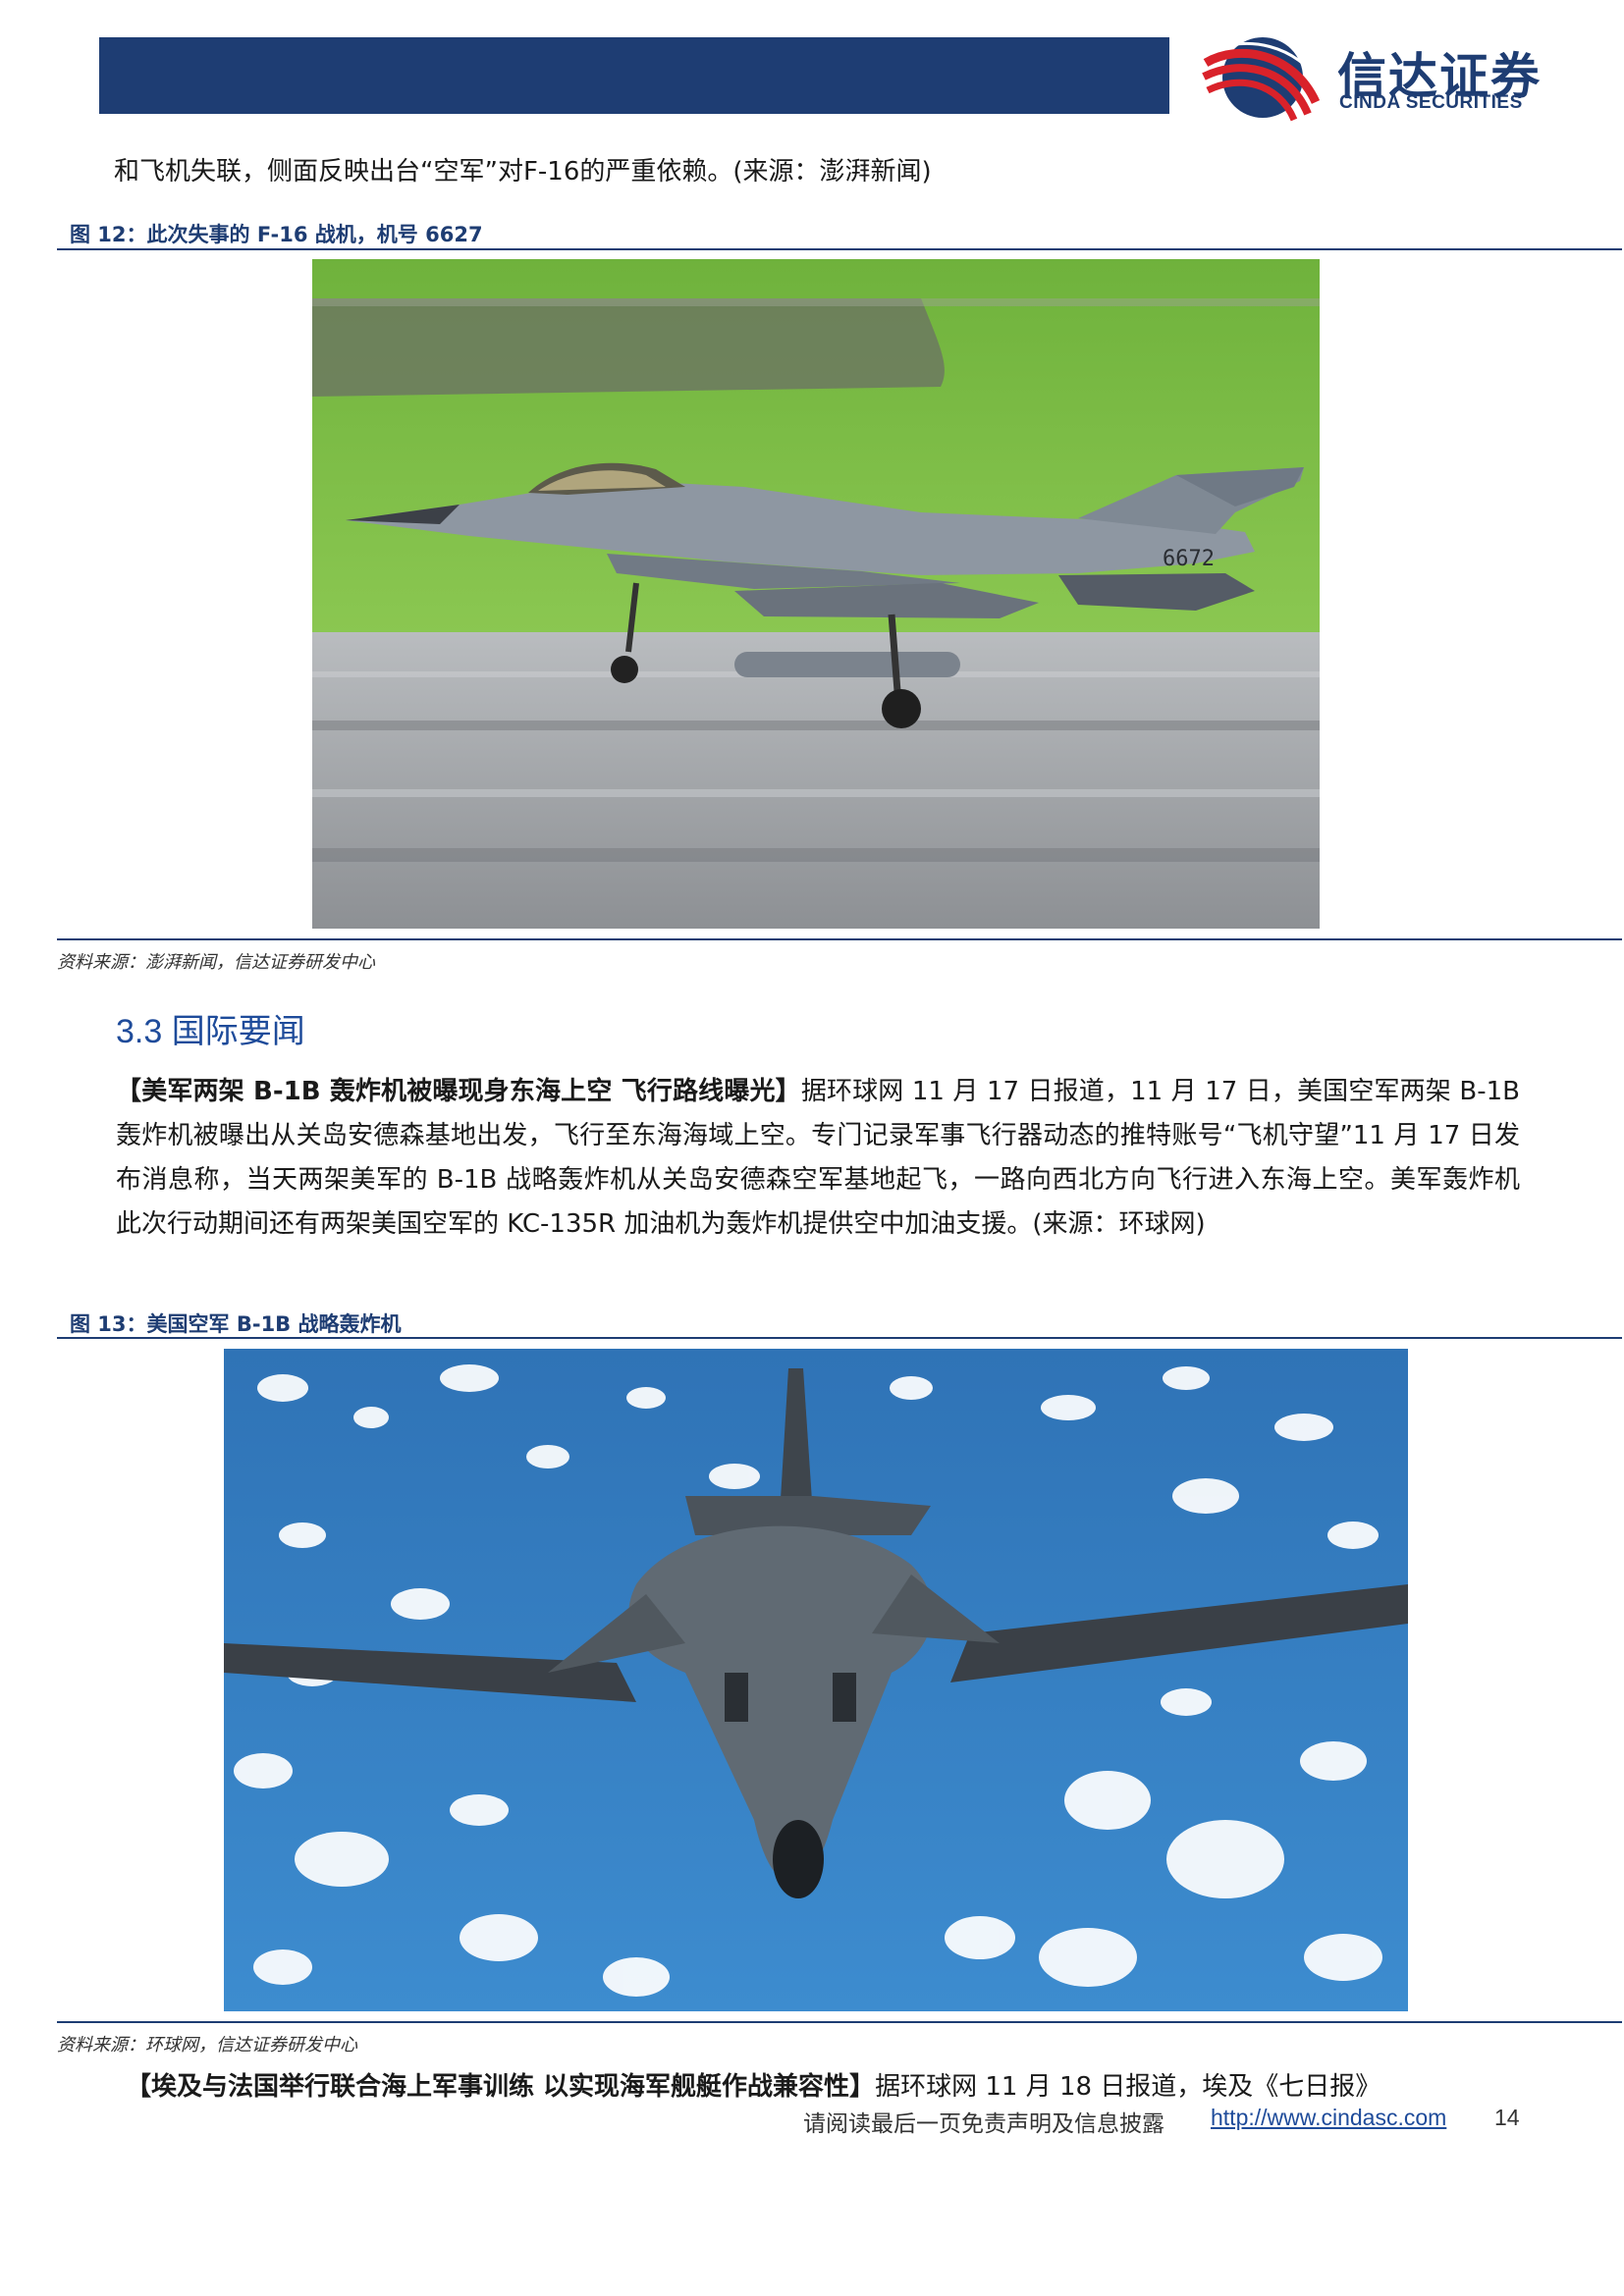  What do you see at coordinates (1128, 2087) in the screenshot?
I see `news-item-egypt-france-body: 据环球网 11 月 18 日报道，埃及《七日报》` at bounding box center [1128, 2087].